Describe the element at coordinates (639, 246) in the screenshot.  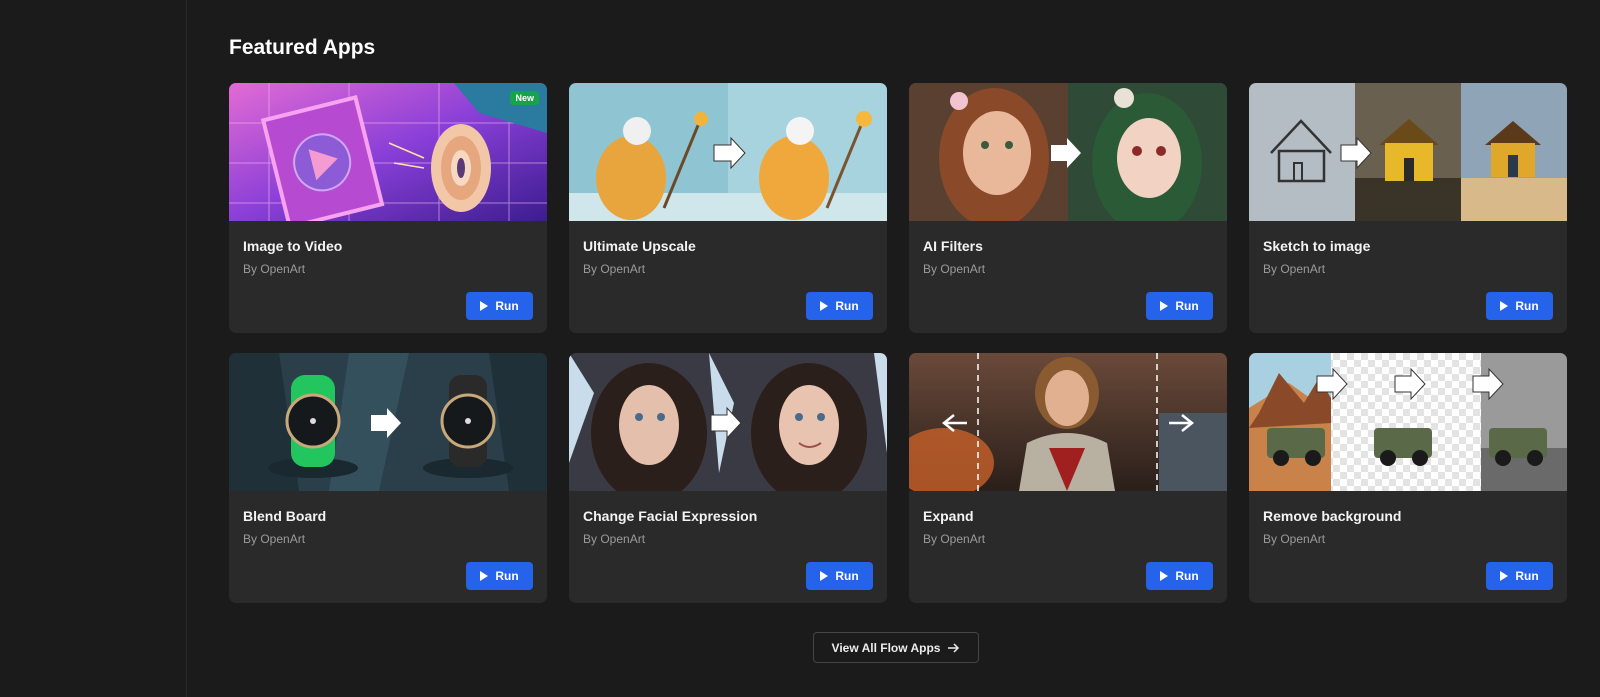
I see `app-title: Ultimate Upscale` at that location.